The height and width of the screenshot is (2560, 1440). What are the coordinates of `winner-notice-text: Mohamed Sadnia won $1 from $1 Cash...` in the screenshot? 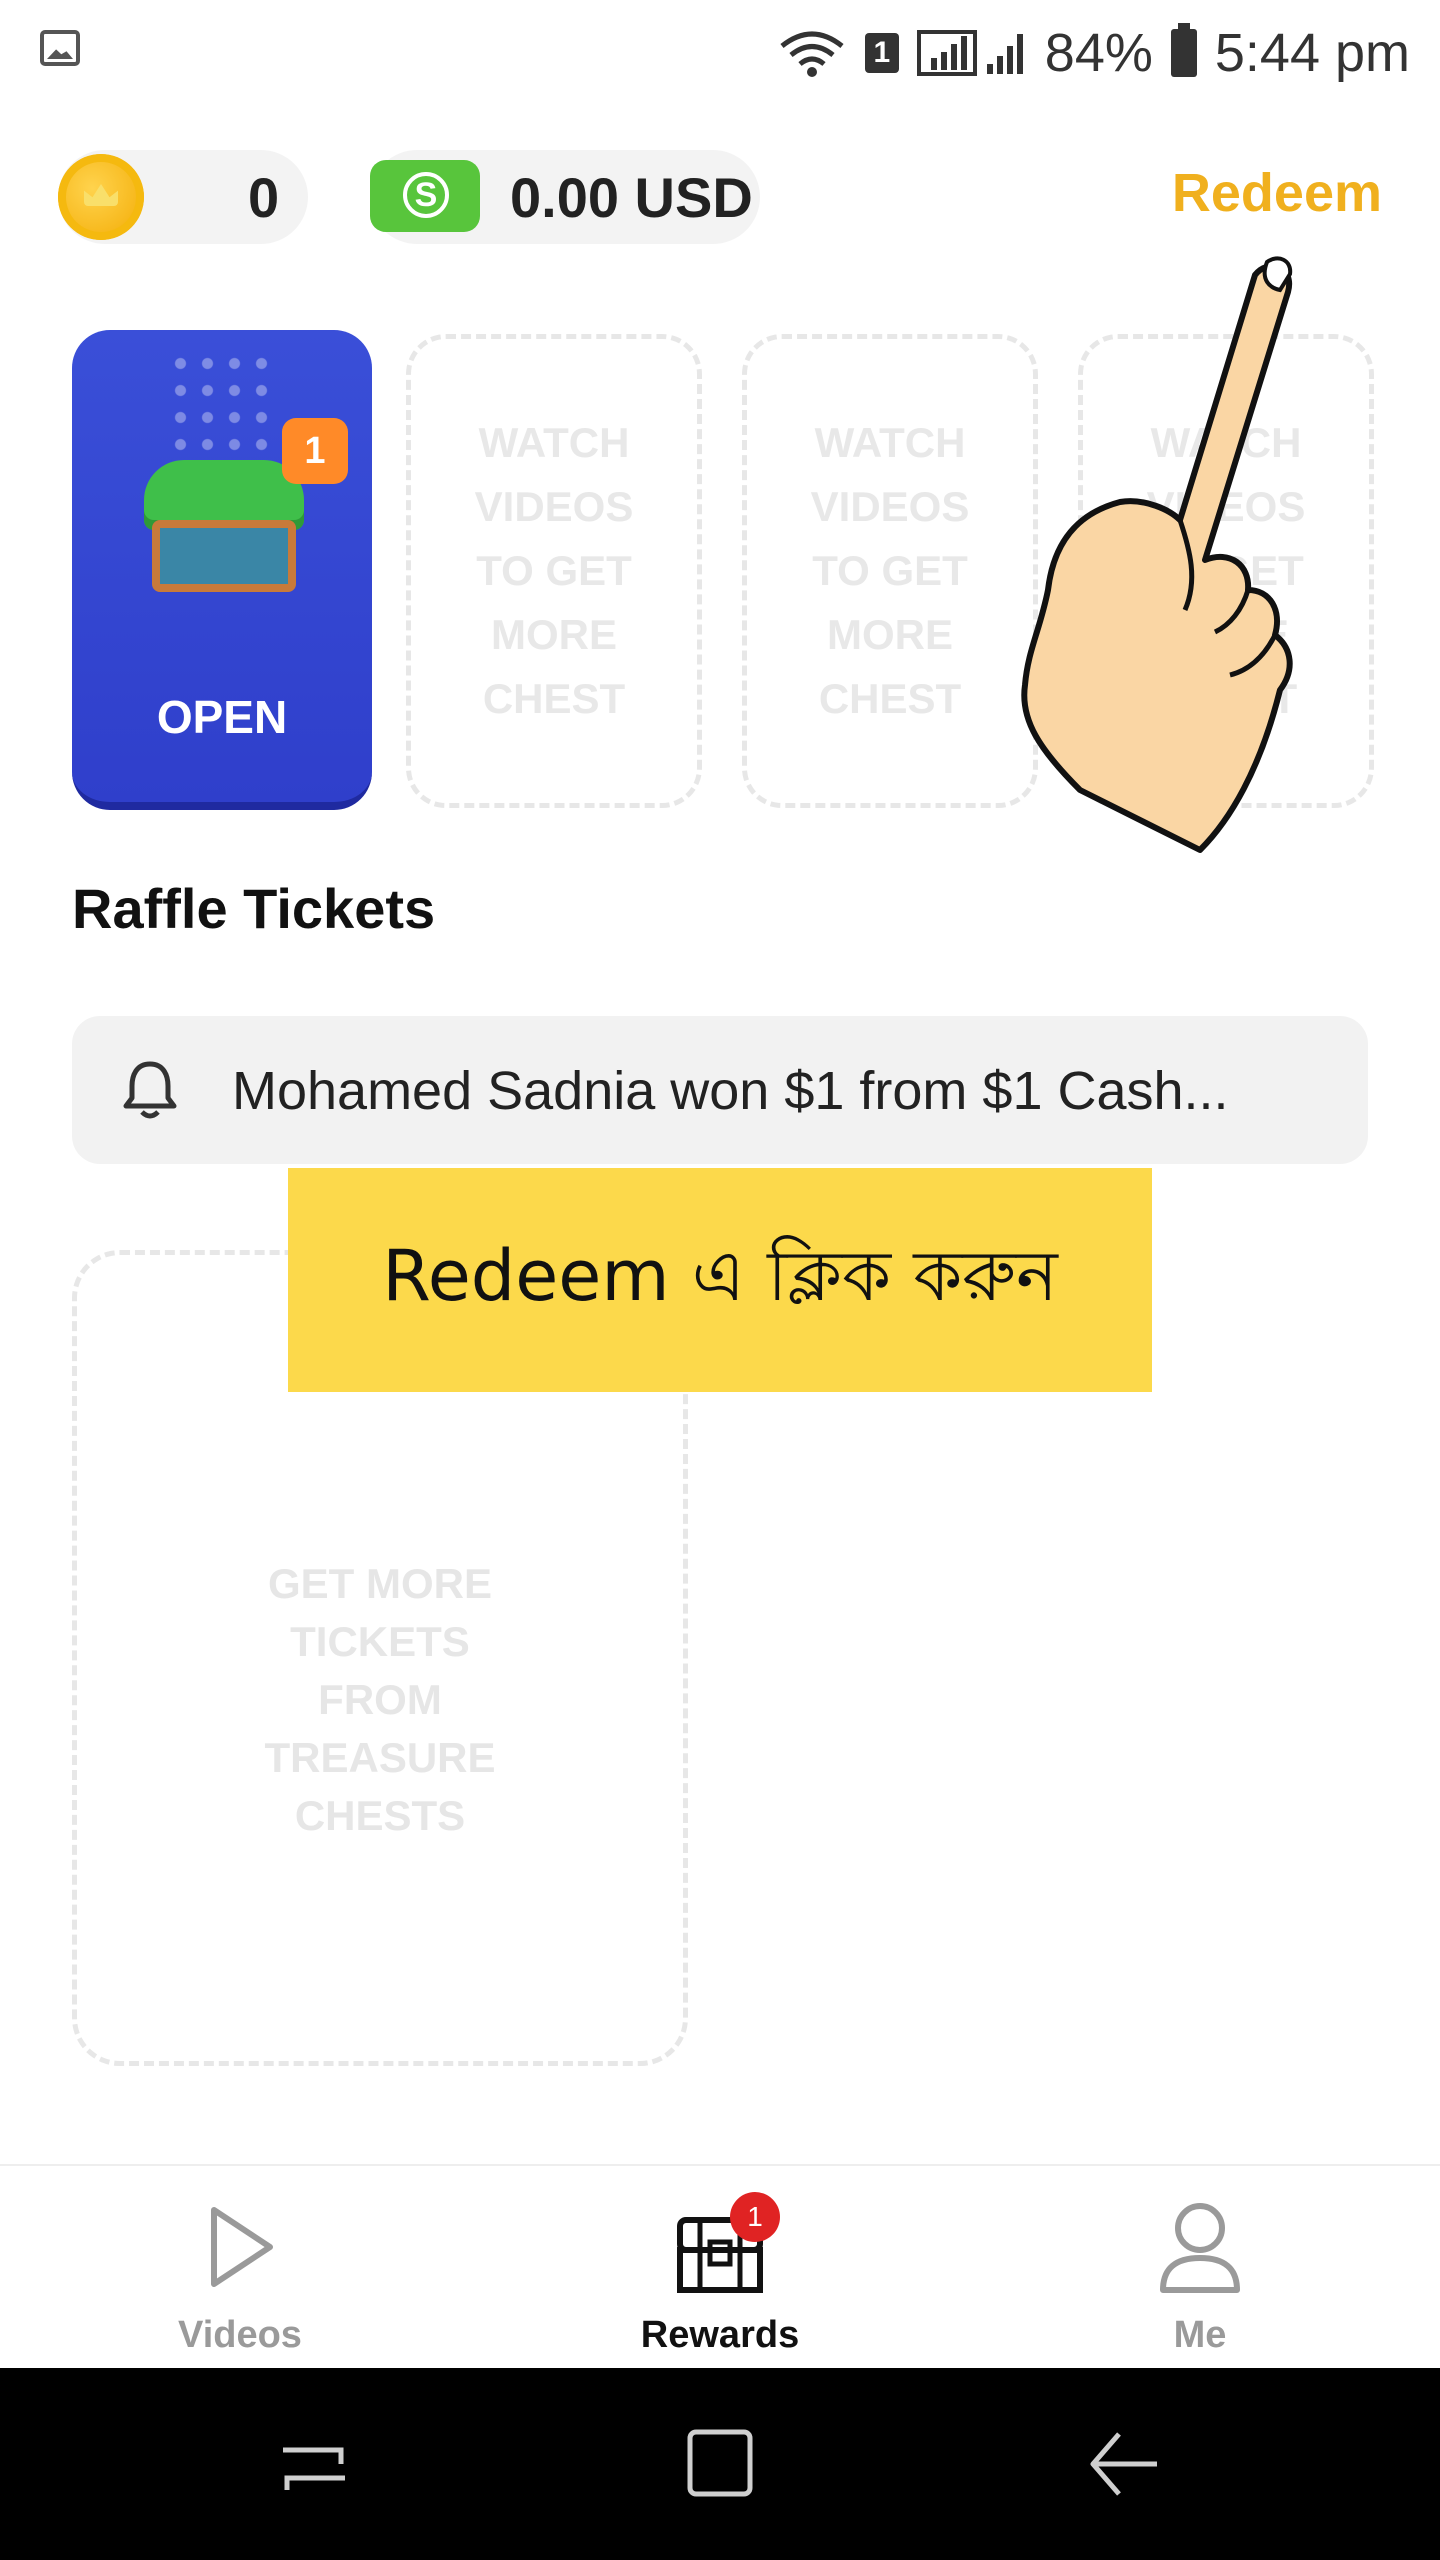 It's located at (730, 1091).